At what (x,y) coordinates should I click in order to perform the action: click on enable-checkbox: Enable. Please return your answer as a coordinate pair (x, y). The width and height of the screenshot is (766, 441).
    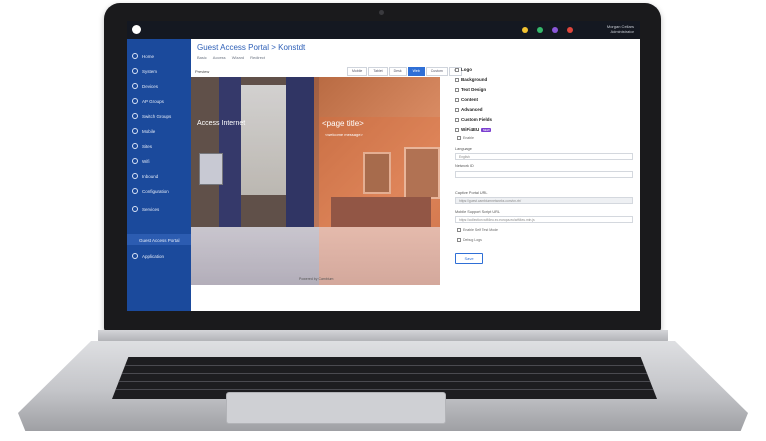
    Looking at the image, I should click on (465, 138).